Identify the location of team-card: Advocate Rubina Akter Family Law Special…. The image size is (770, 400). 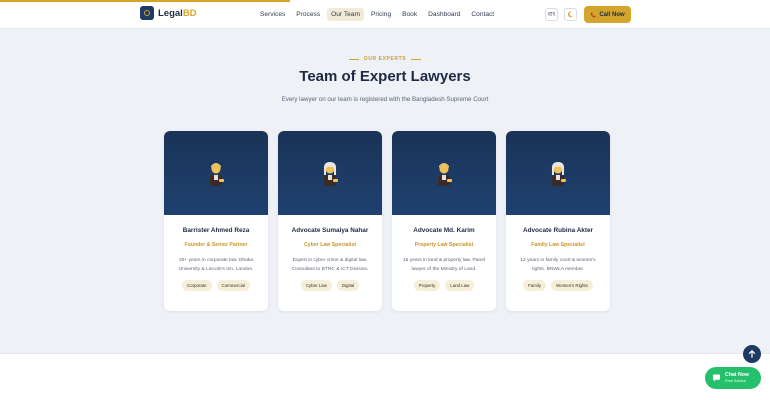
(558, 221).